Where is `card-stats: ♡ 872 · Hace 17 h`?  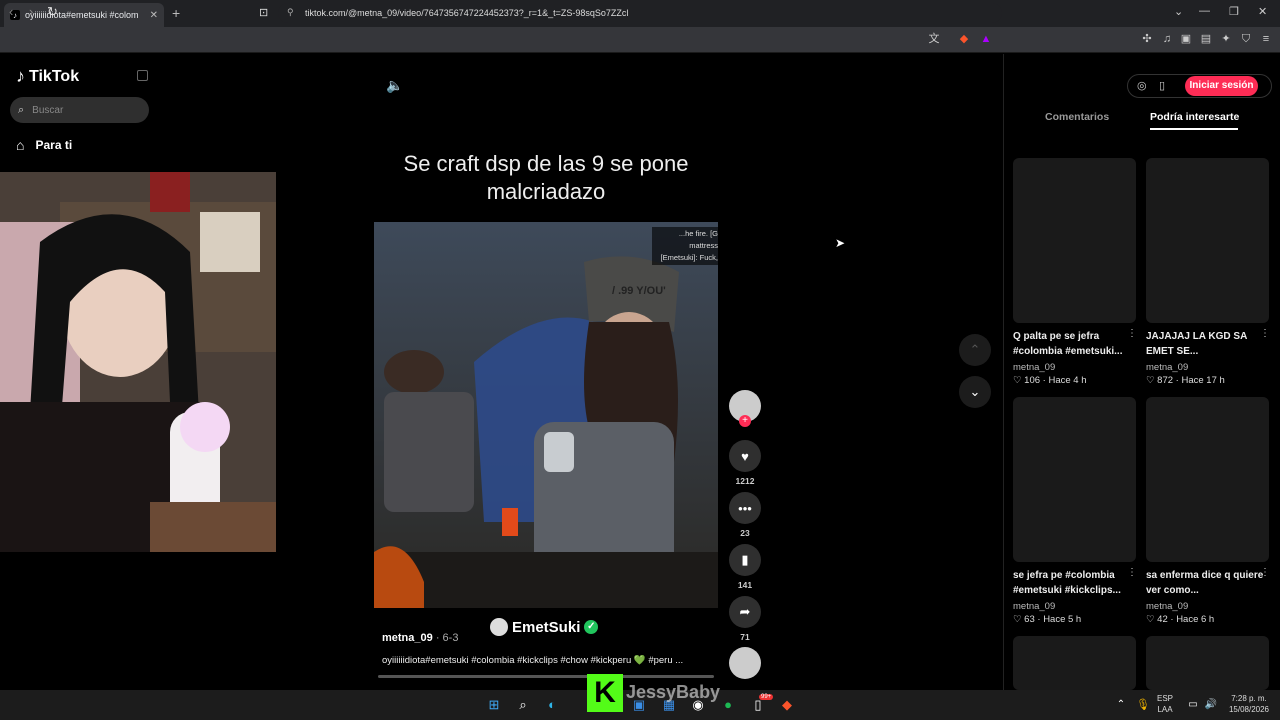 card-stats: ♡ 872 · Hace 17 h is located at coordinates (1185, 380).